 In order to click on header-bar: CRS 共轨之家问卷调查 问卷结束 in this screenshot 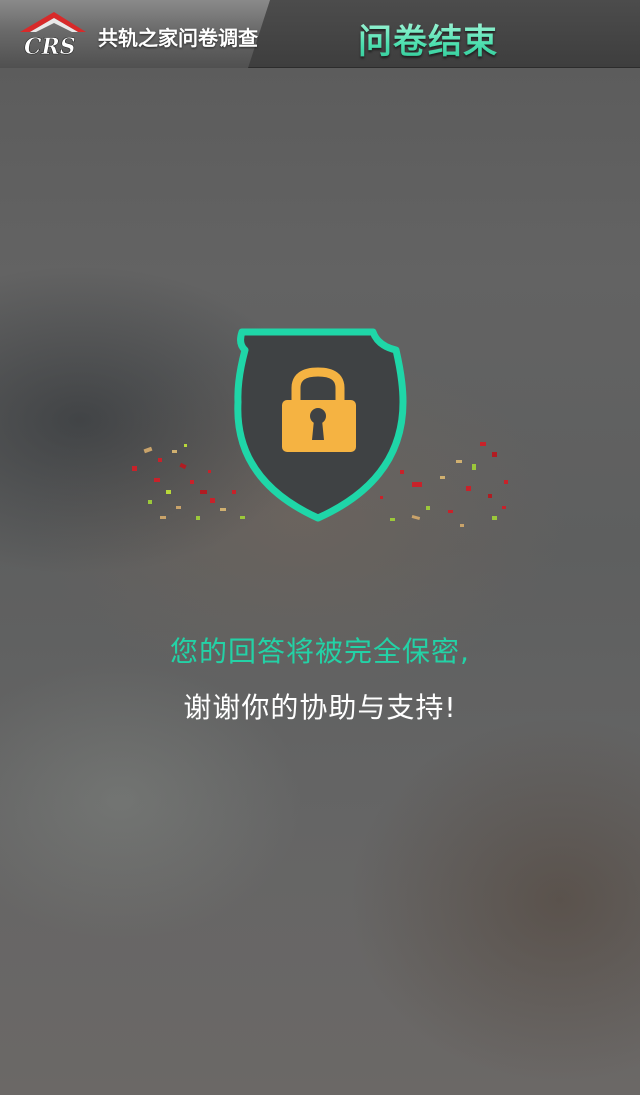, I will do `click(320, 34)`.